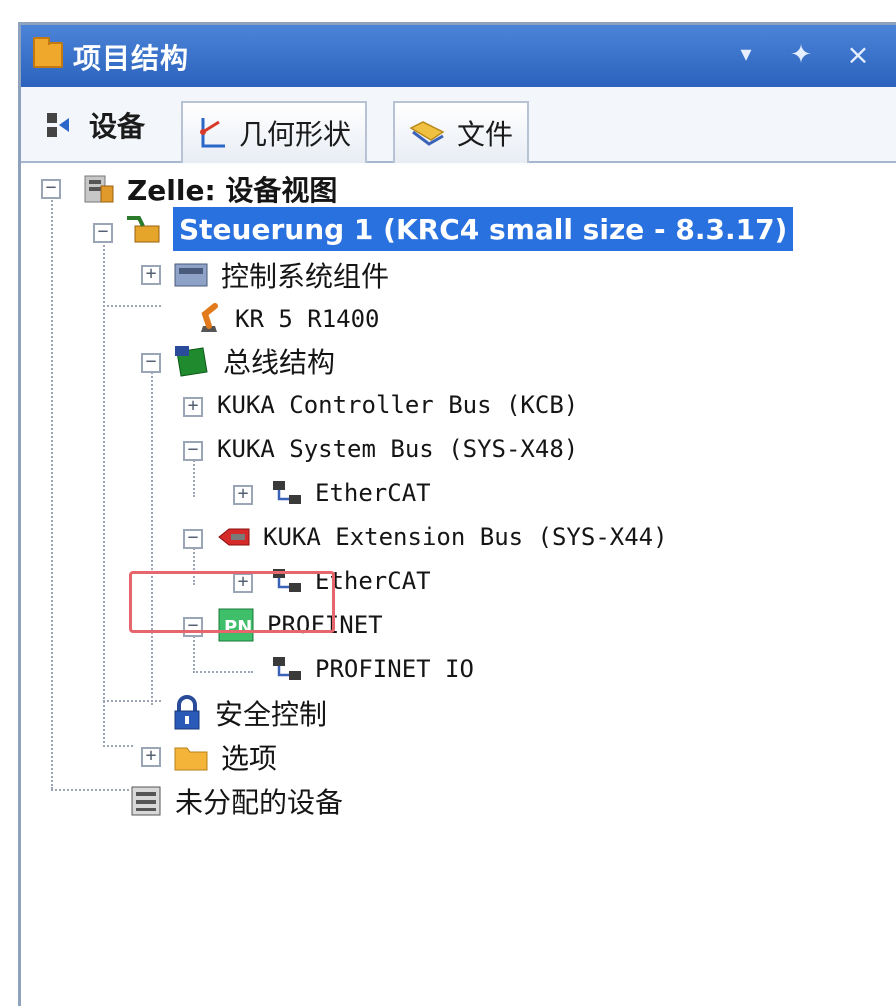 Image resolution: width=896 pixels, height=1006 pixels. I want to click on geometry-icon, so click(212, 133).